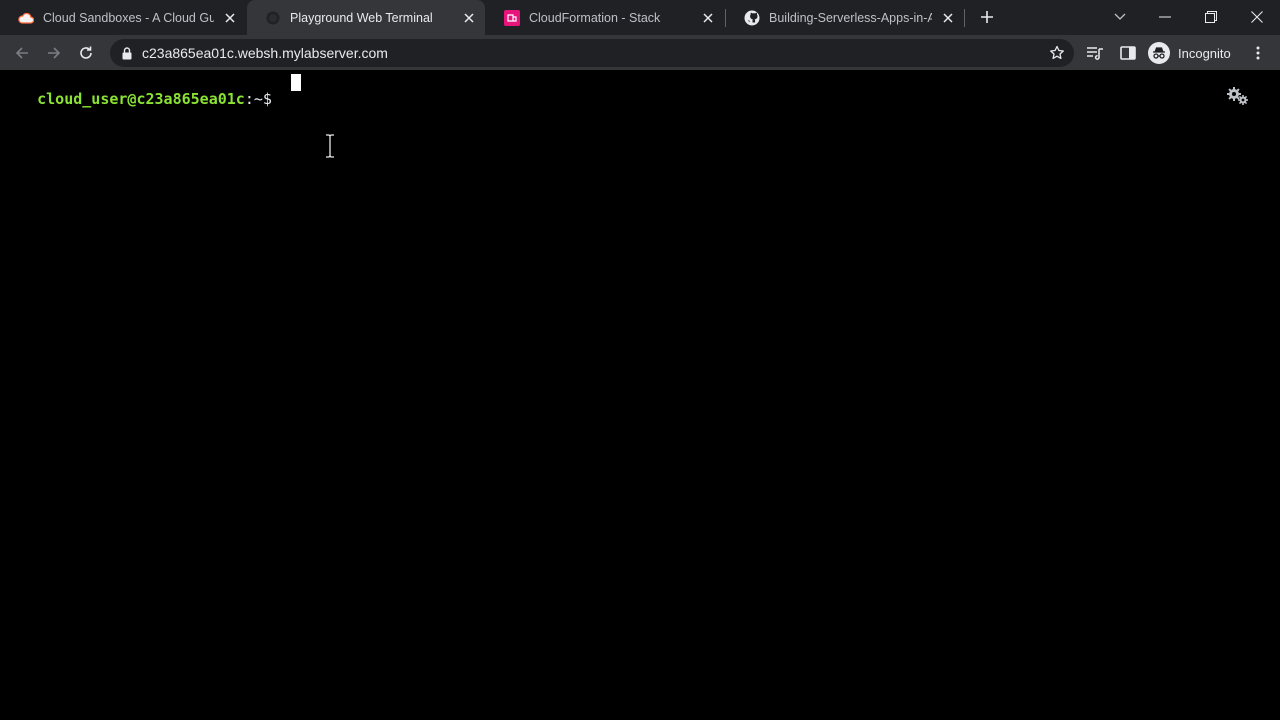 Image resolution: width=1280 pixels, height=720 pixels. Describe the element at coordinates (595, 17) in the screenshot. I see `tab-title: CloudFormation - Stack` at that location.